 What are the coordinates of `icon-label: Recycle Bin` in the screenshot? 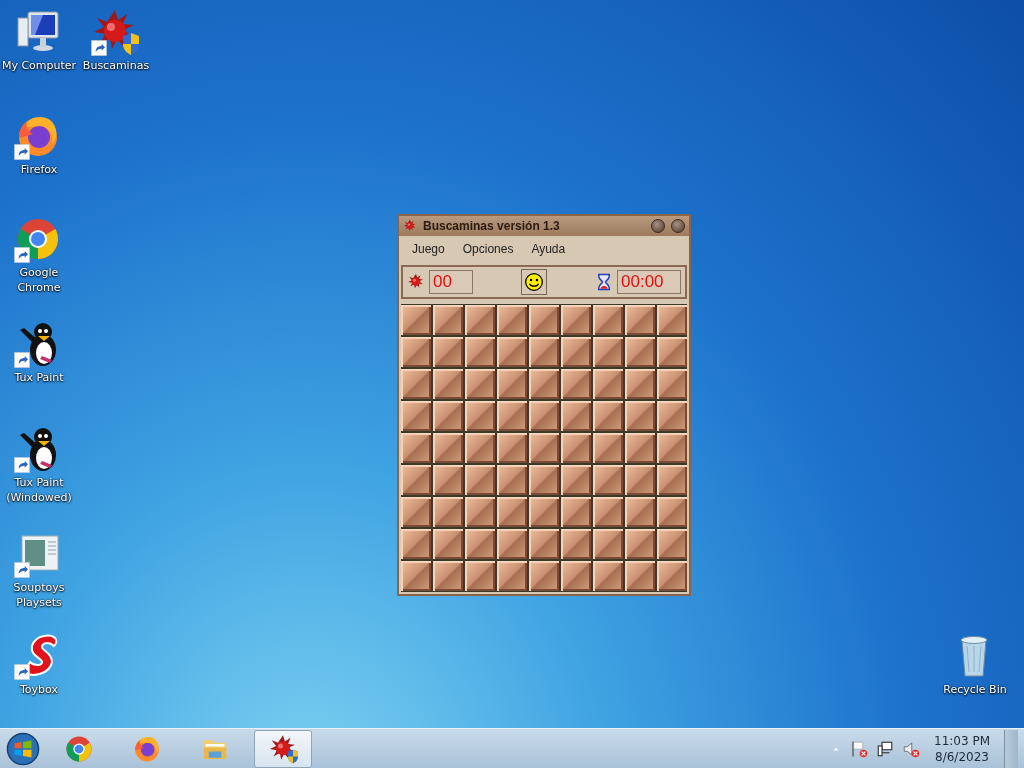 It's located at (975, 689).